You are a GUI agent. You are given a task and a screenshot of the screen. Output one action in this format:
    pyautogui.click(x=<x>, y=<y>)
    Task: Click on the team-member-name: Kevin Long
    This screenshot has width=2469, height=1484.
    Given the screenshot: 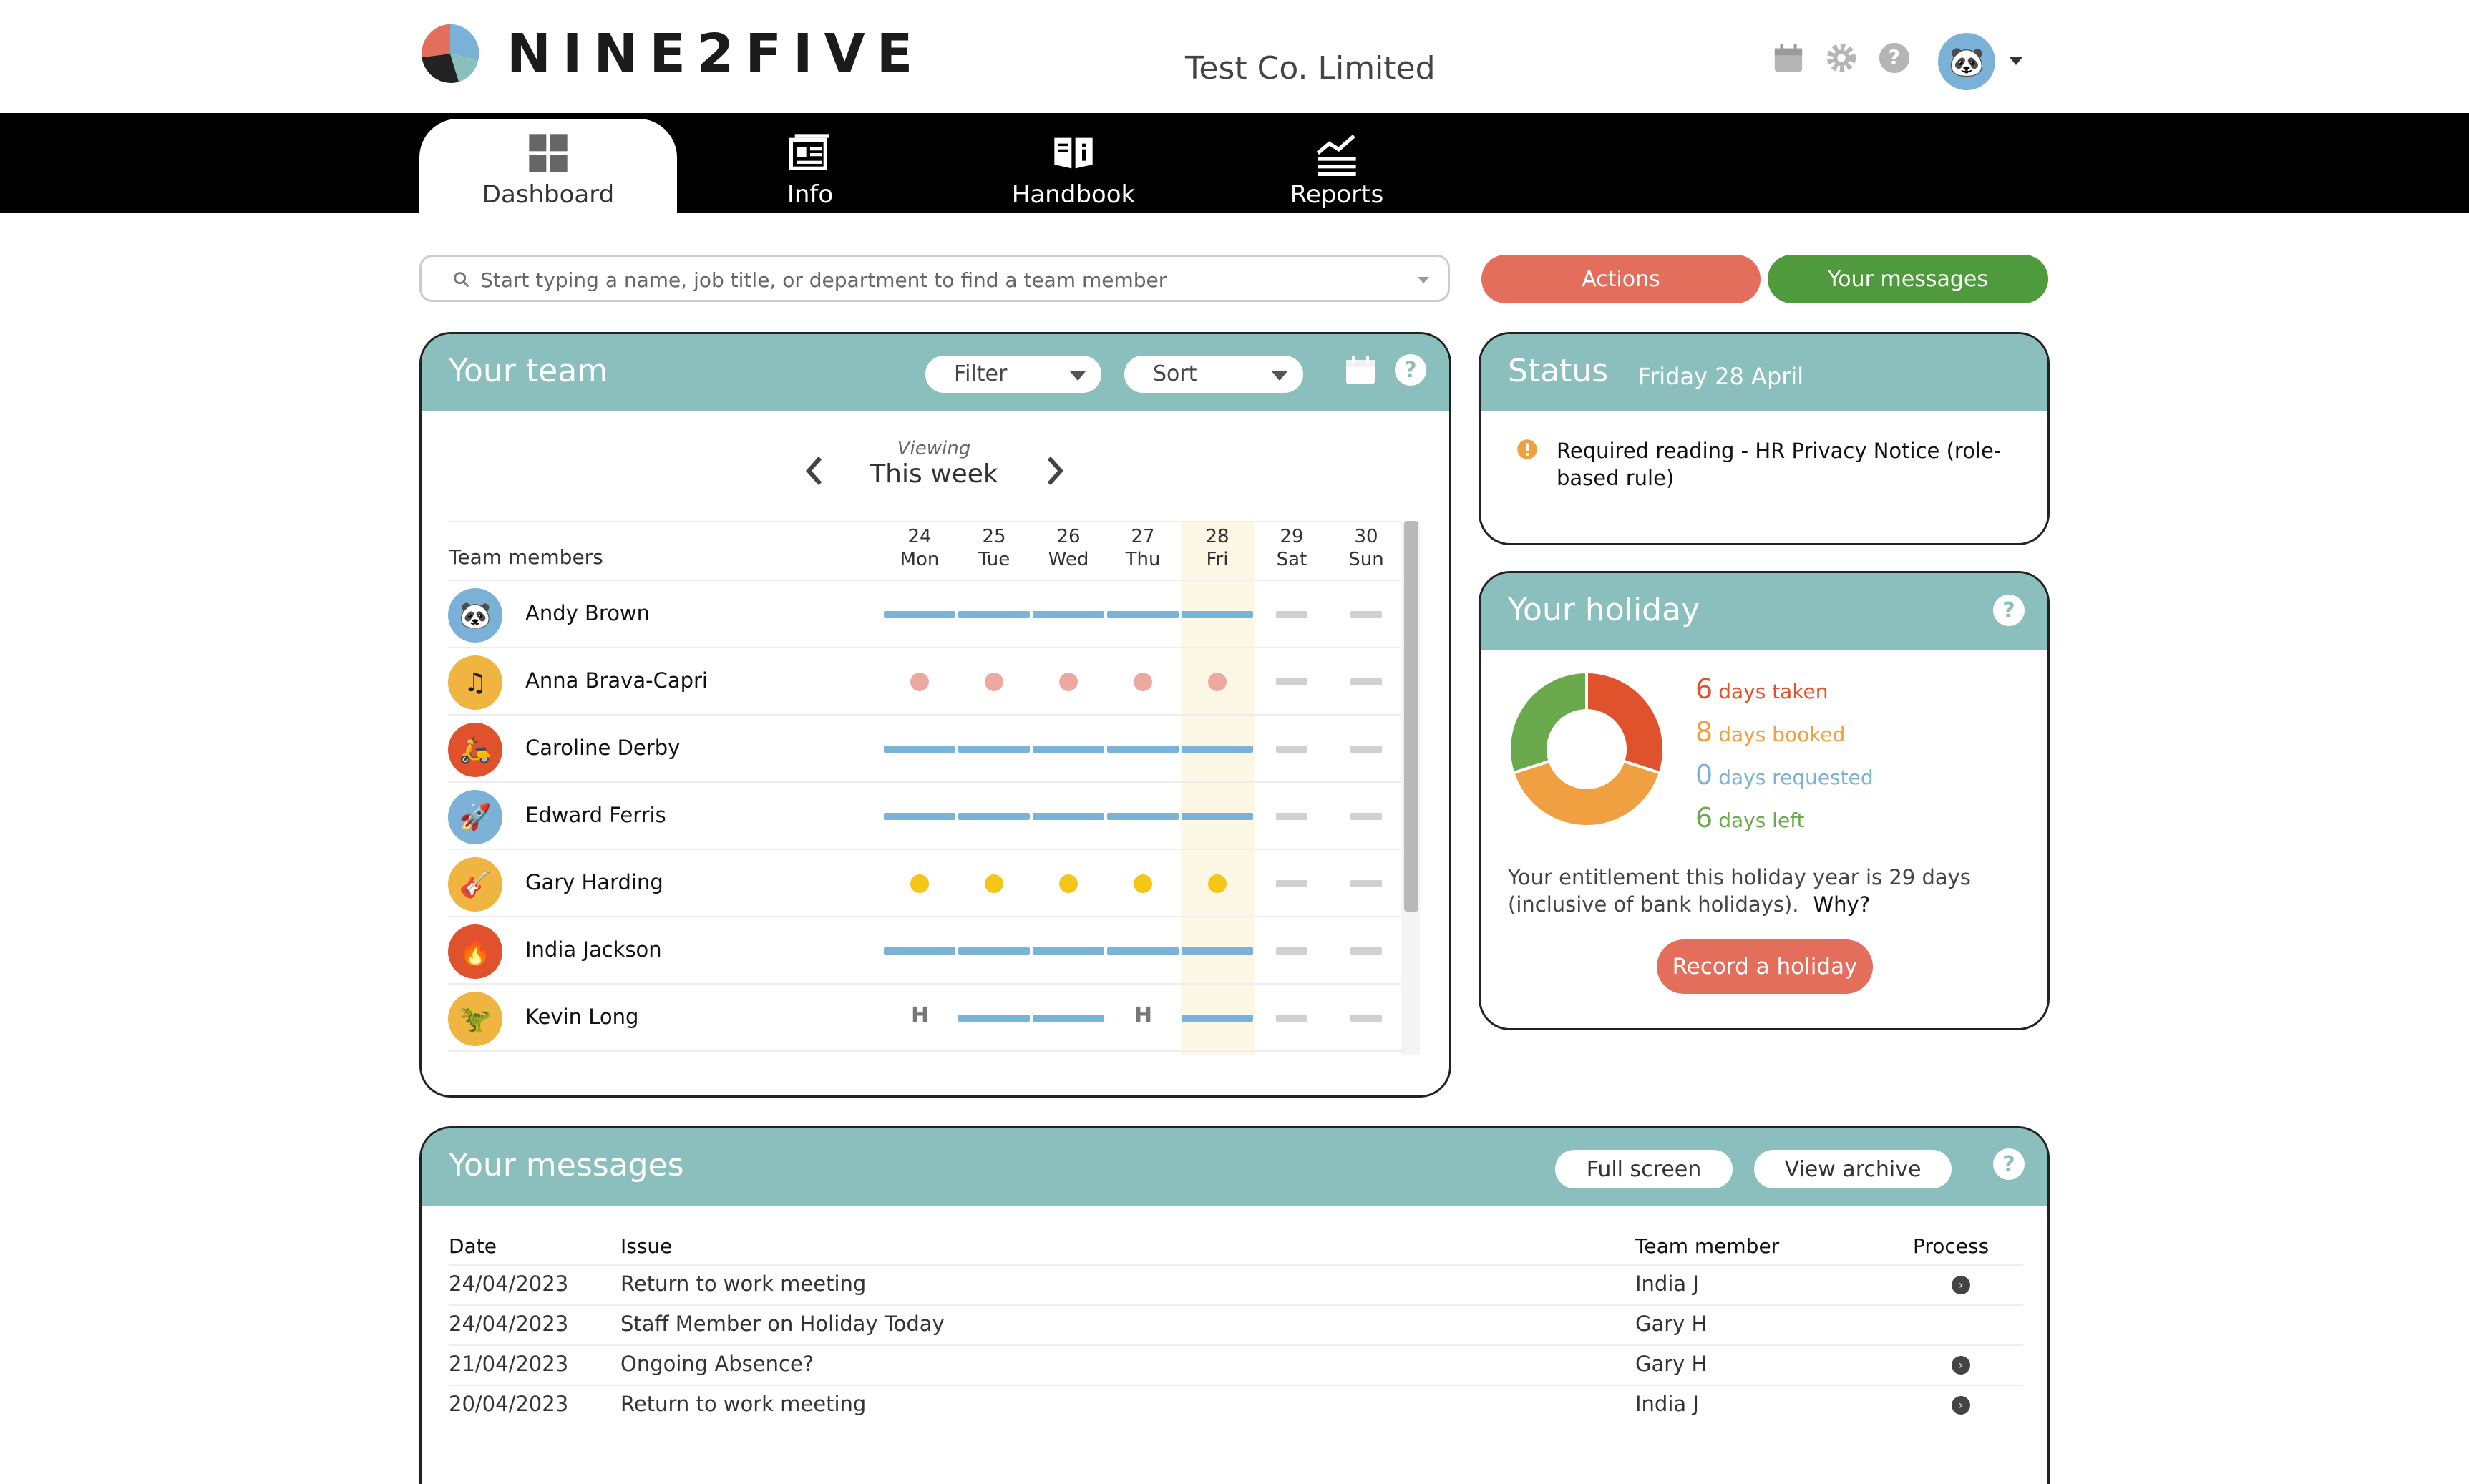 What is the action you would take?
    pyautogui.click(x=582, y=1017)
    